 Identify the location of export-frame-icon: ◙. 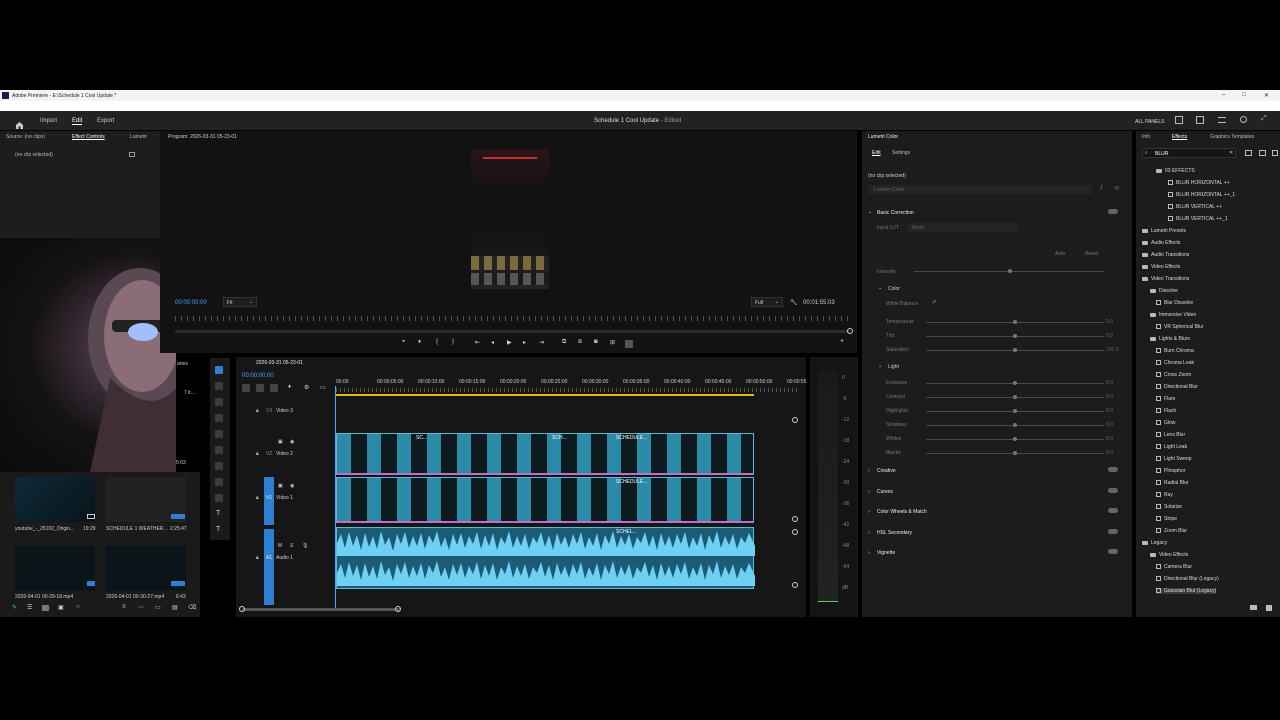
(596, 342).